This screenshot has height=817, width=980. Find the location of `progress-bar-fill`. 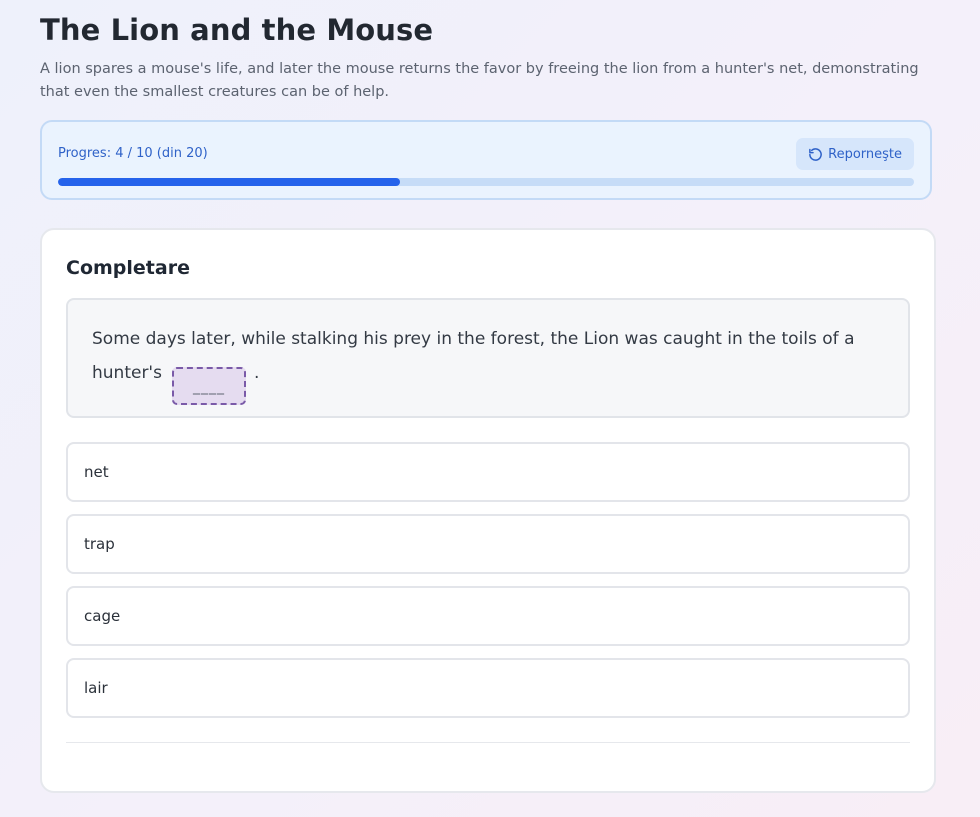

progress-bar-fill is located at coordinates (229, 182).